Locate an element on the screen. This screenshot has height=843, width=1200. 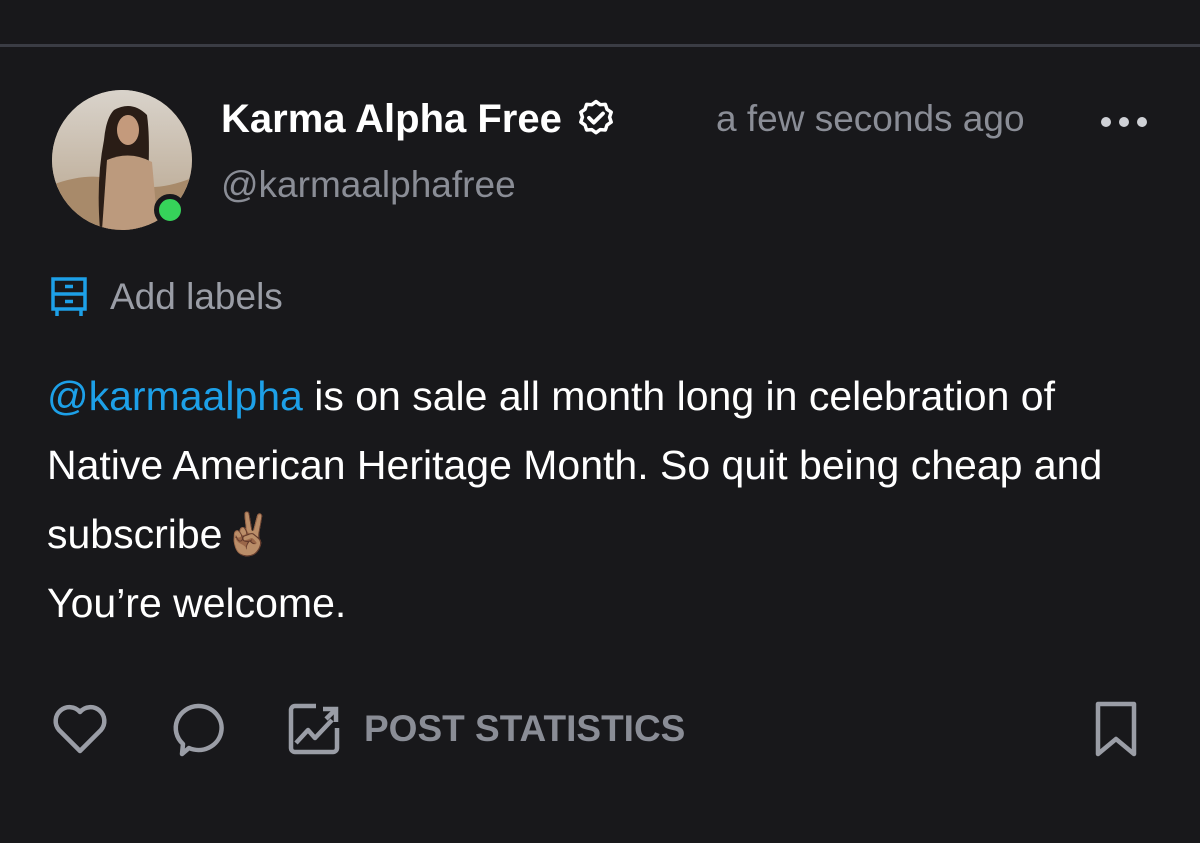
labels-icon is located at coordinates (69, 296).